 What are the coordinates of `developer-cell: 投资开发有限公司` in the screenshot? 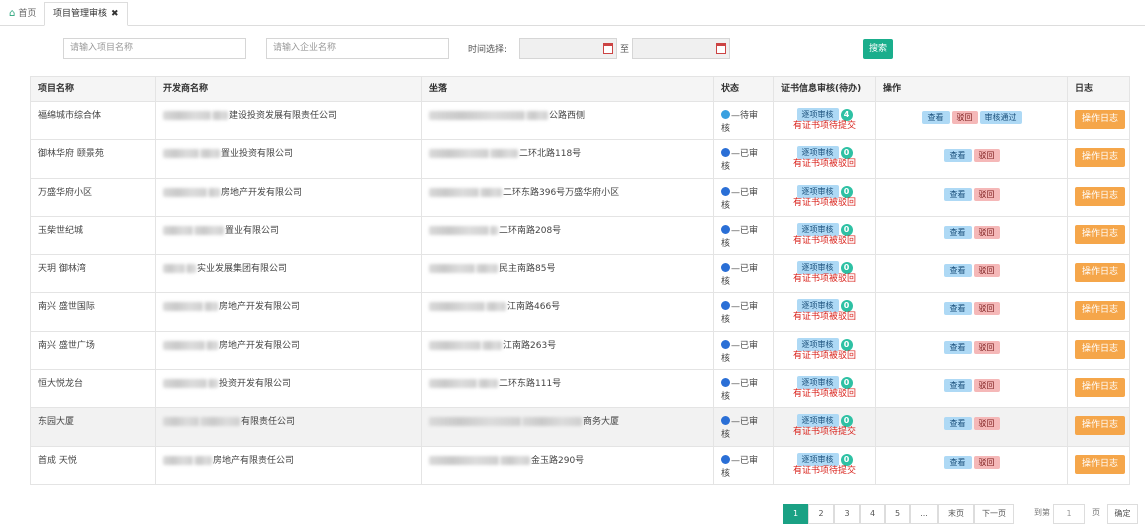 It's located at (288, 389).